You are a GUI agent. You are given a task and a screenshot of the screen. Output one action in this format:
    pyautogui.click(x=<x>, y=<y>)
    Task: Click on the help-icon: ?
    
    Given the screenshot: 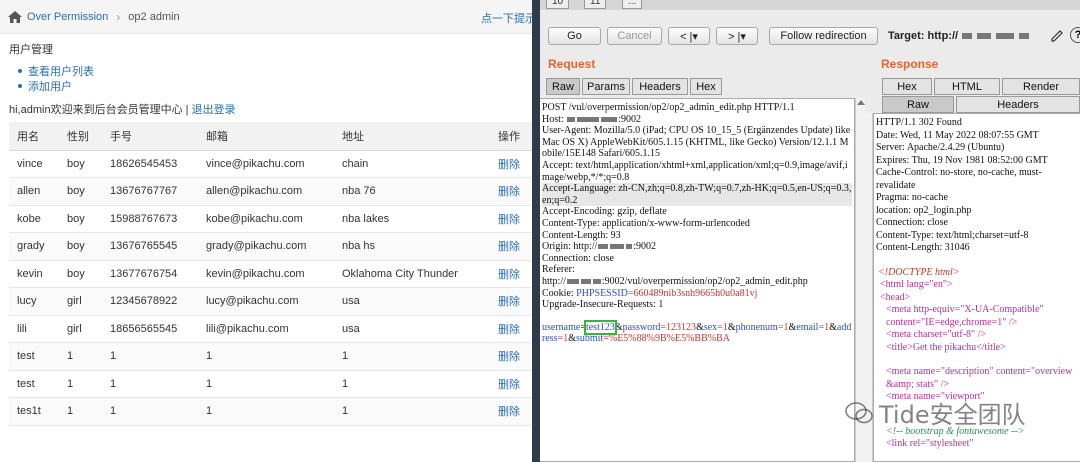 What is the action you would take?
    pyautogui.click(x=1075, y=35)
    